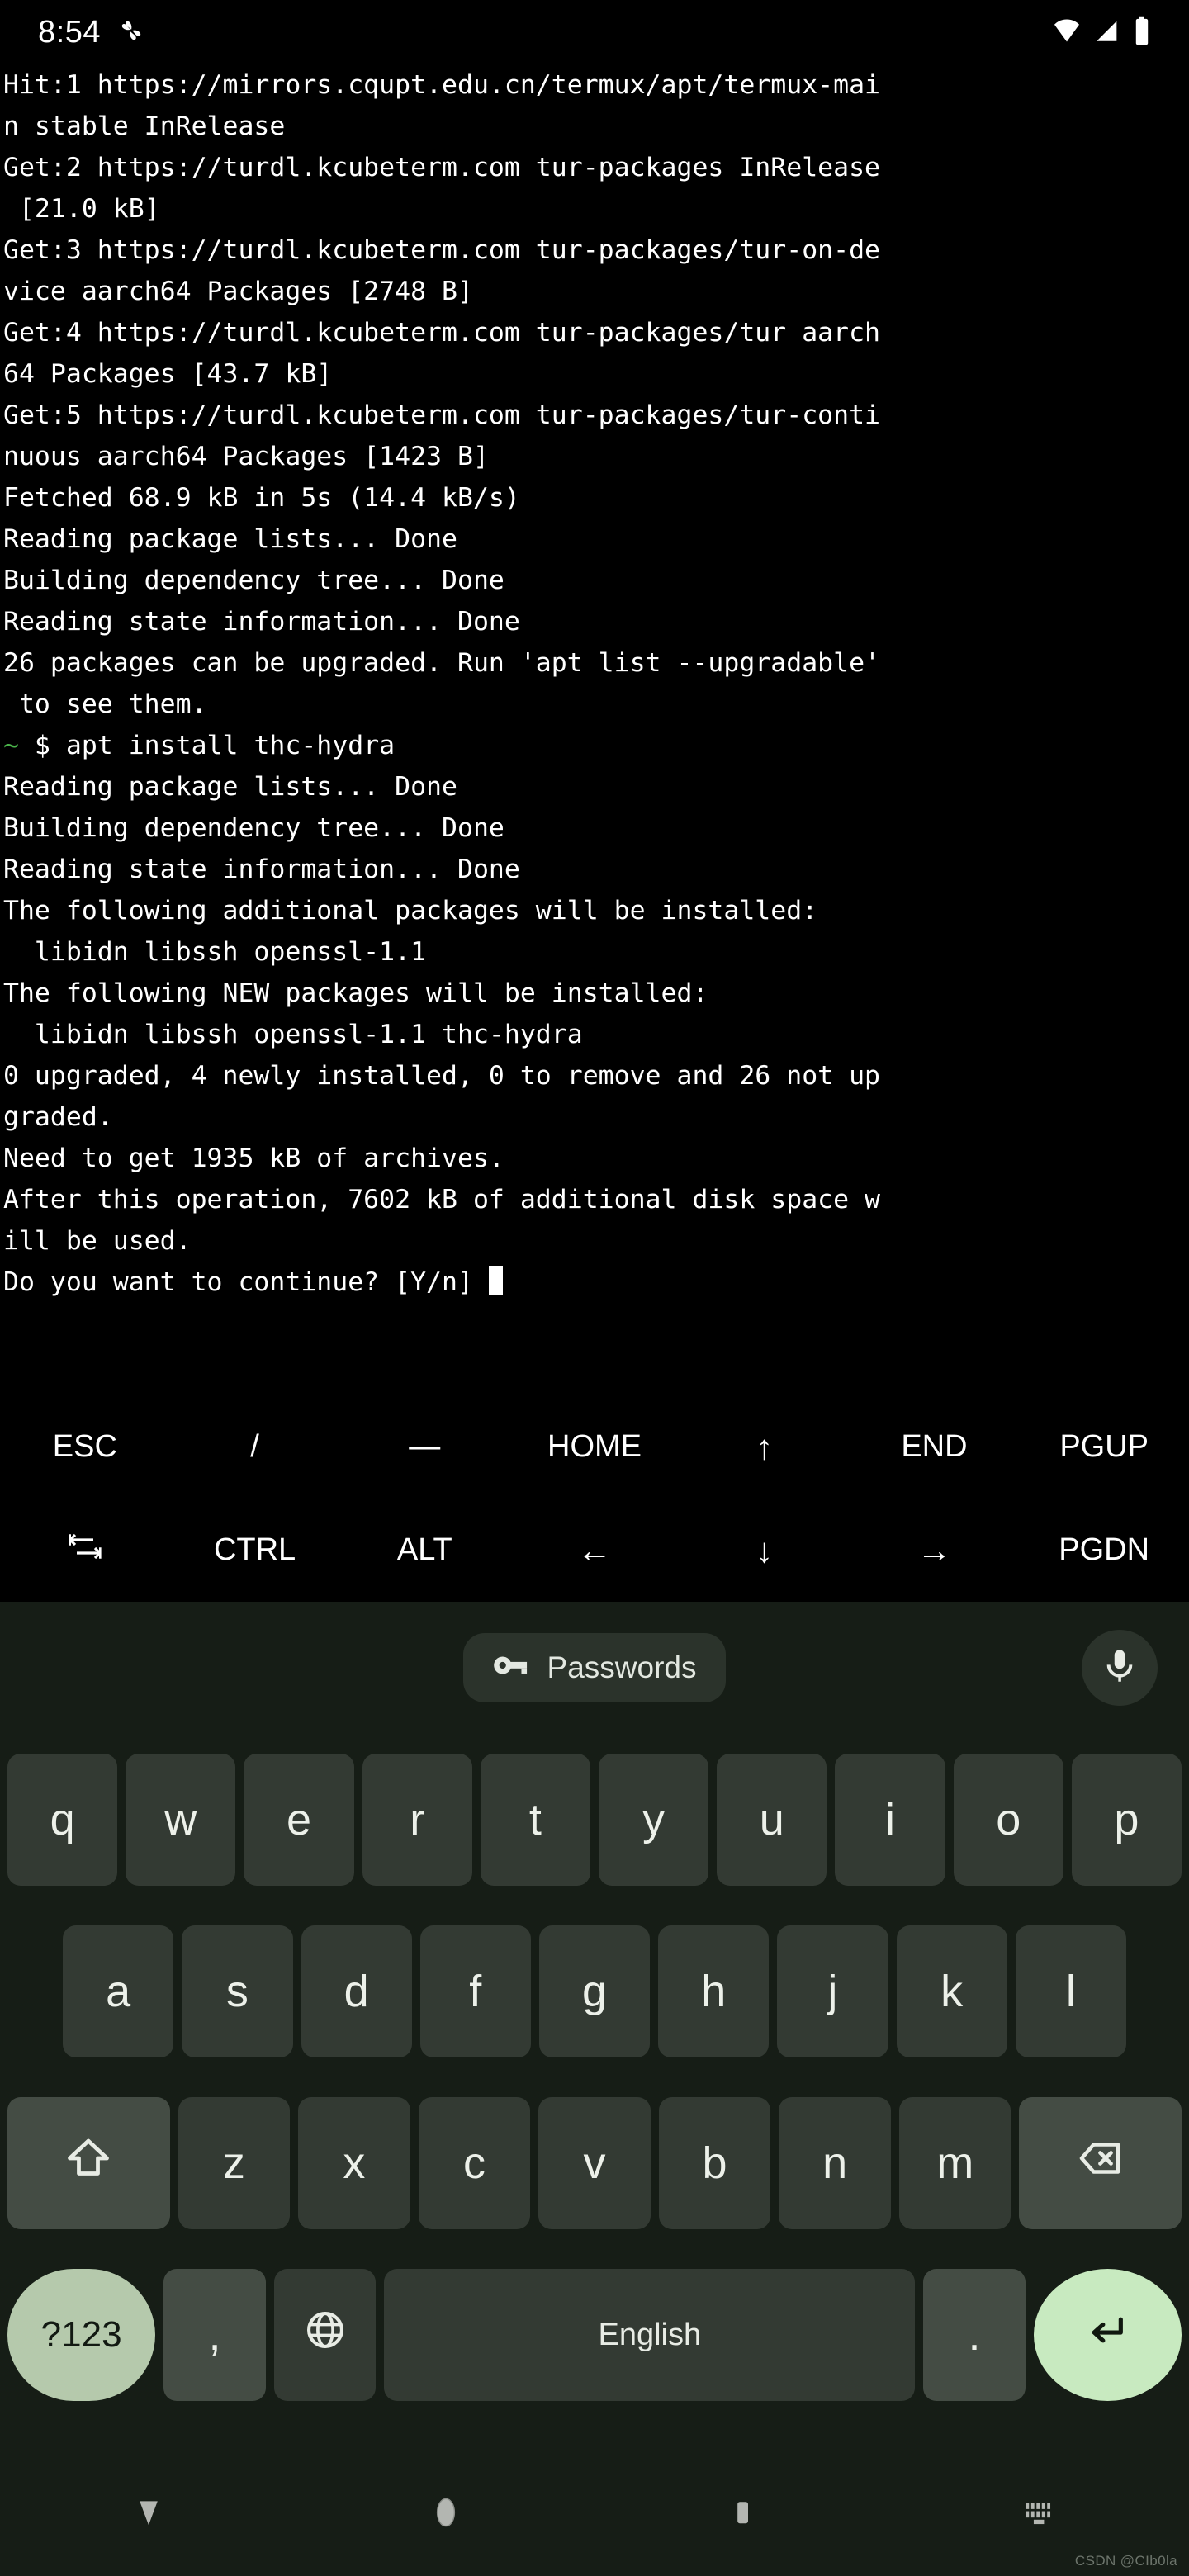 The height and width of the screenshot is (2576, 1189). I want to click on extra-key-pgdn: PGDN, so click(1104, 1550).